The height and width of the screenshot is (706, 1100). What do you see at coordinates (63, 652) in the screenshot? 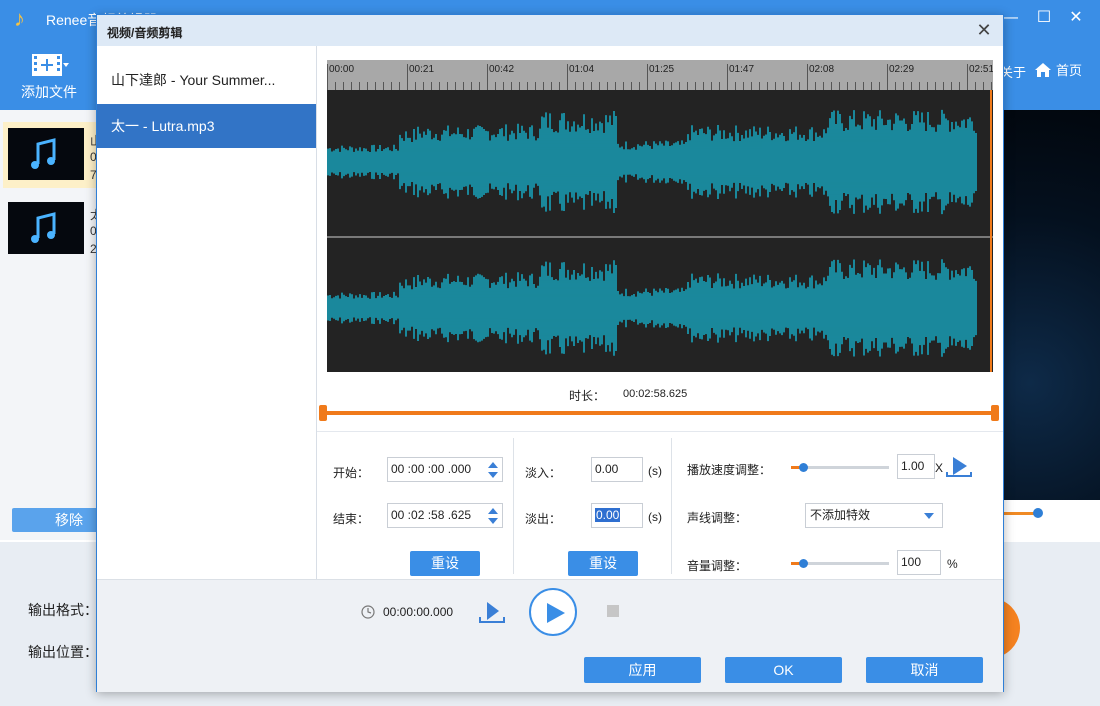
I see `output-location-label: 输出位置：` at bounding box center [63, 652].